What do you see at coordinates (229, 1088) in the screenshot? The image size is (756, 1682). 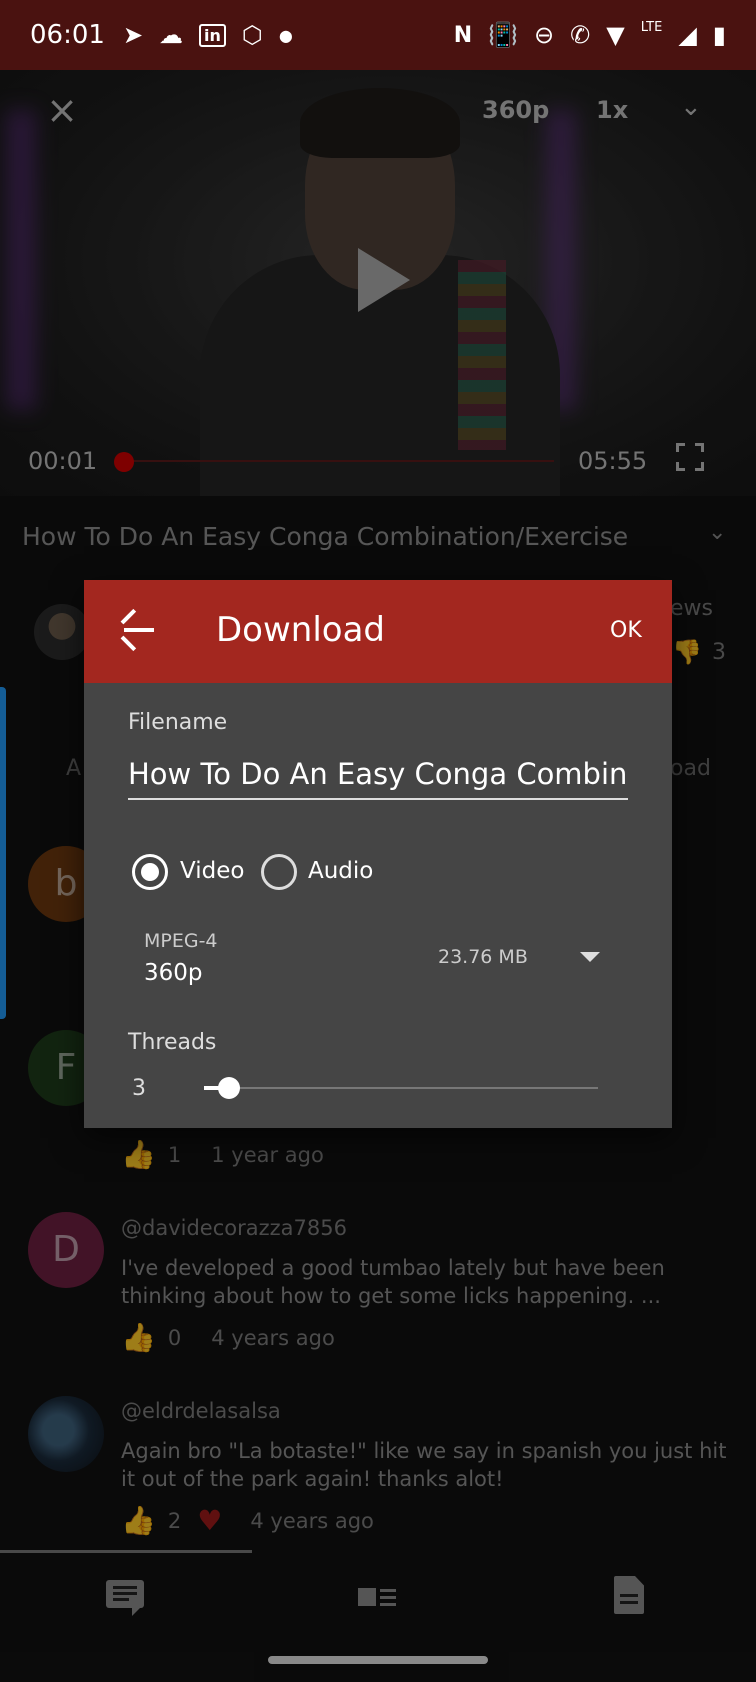 I see `threads-slider-thumb` at bounding box center [229, 1088].